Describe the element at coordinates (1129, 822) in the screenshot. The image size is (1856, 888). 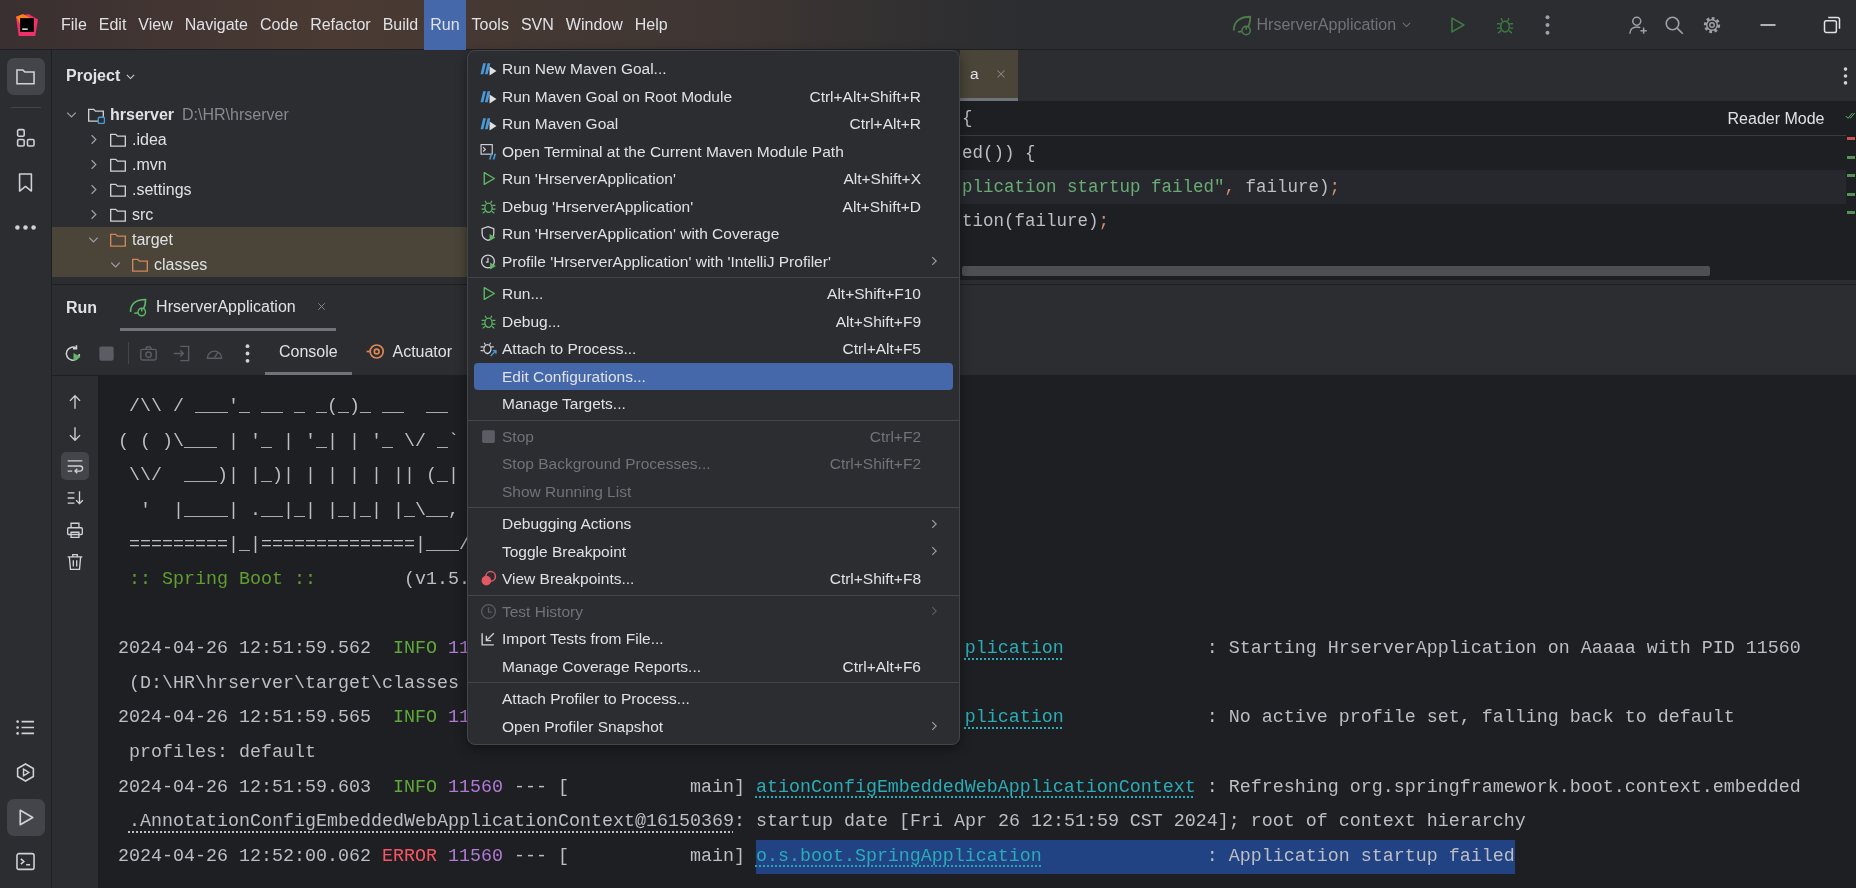
I see `console-text: : startup date [Fri Apr 26 12:51:59 CST 2024]; root of context hierarchy` at that location.